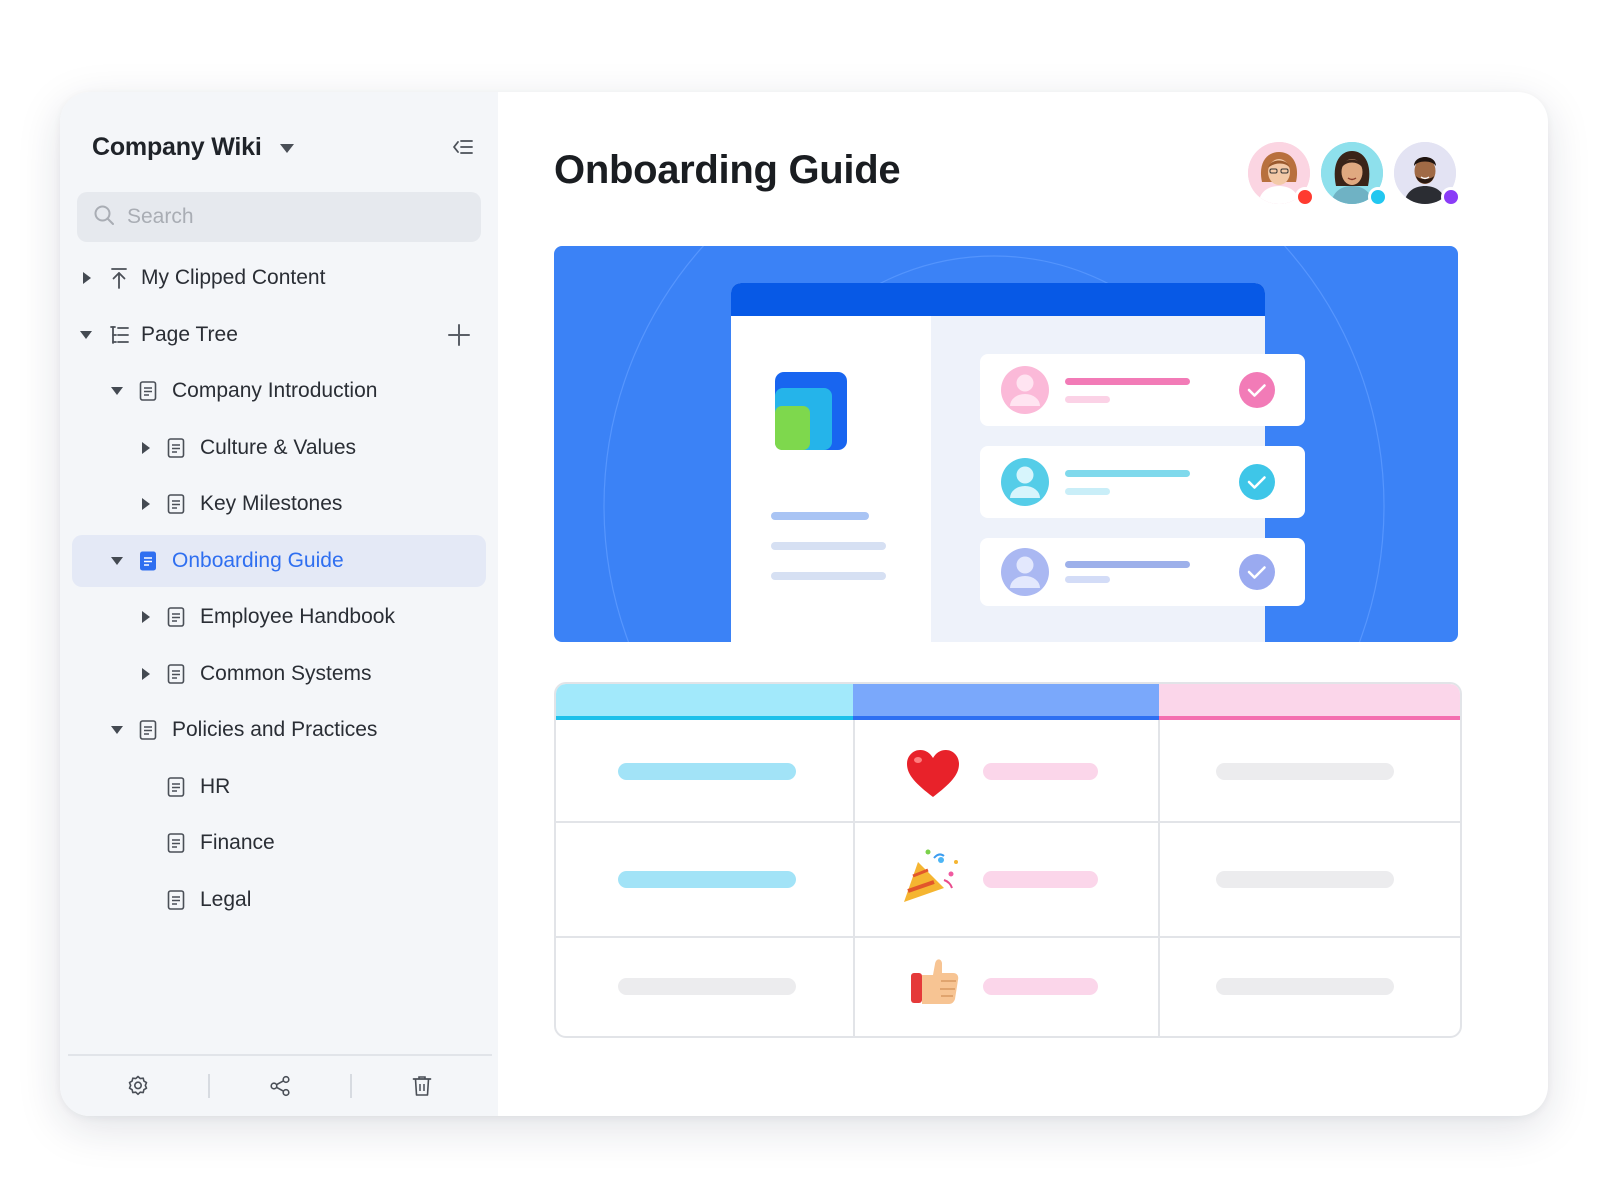 The height and width of the screenshot is (1200, 1600). Describe the element at coordinates (119, 335) in the screenshot. I see `tree-list-icon` at that location.